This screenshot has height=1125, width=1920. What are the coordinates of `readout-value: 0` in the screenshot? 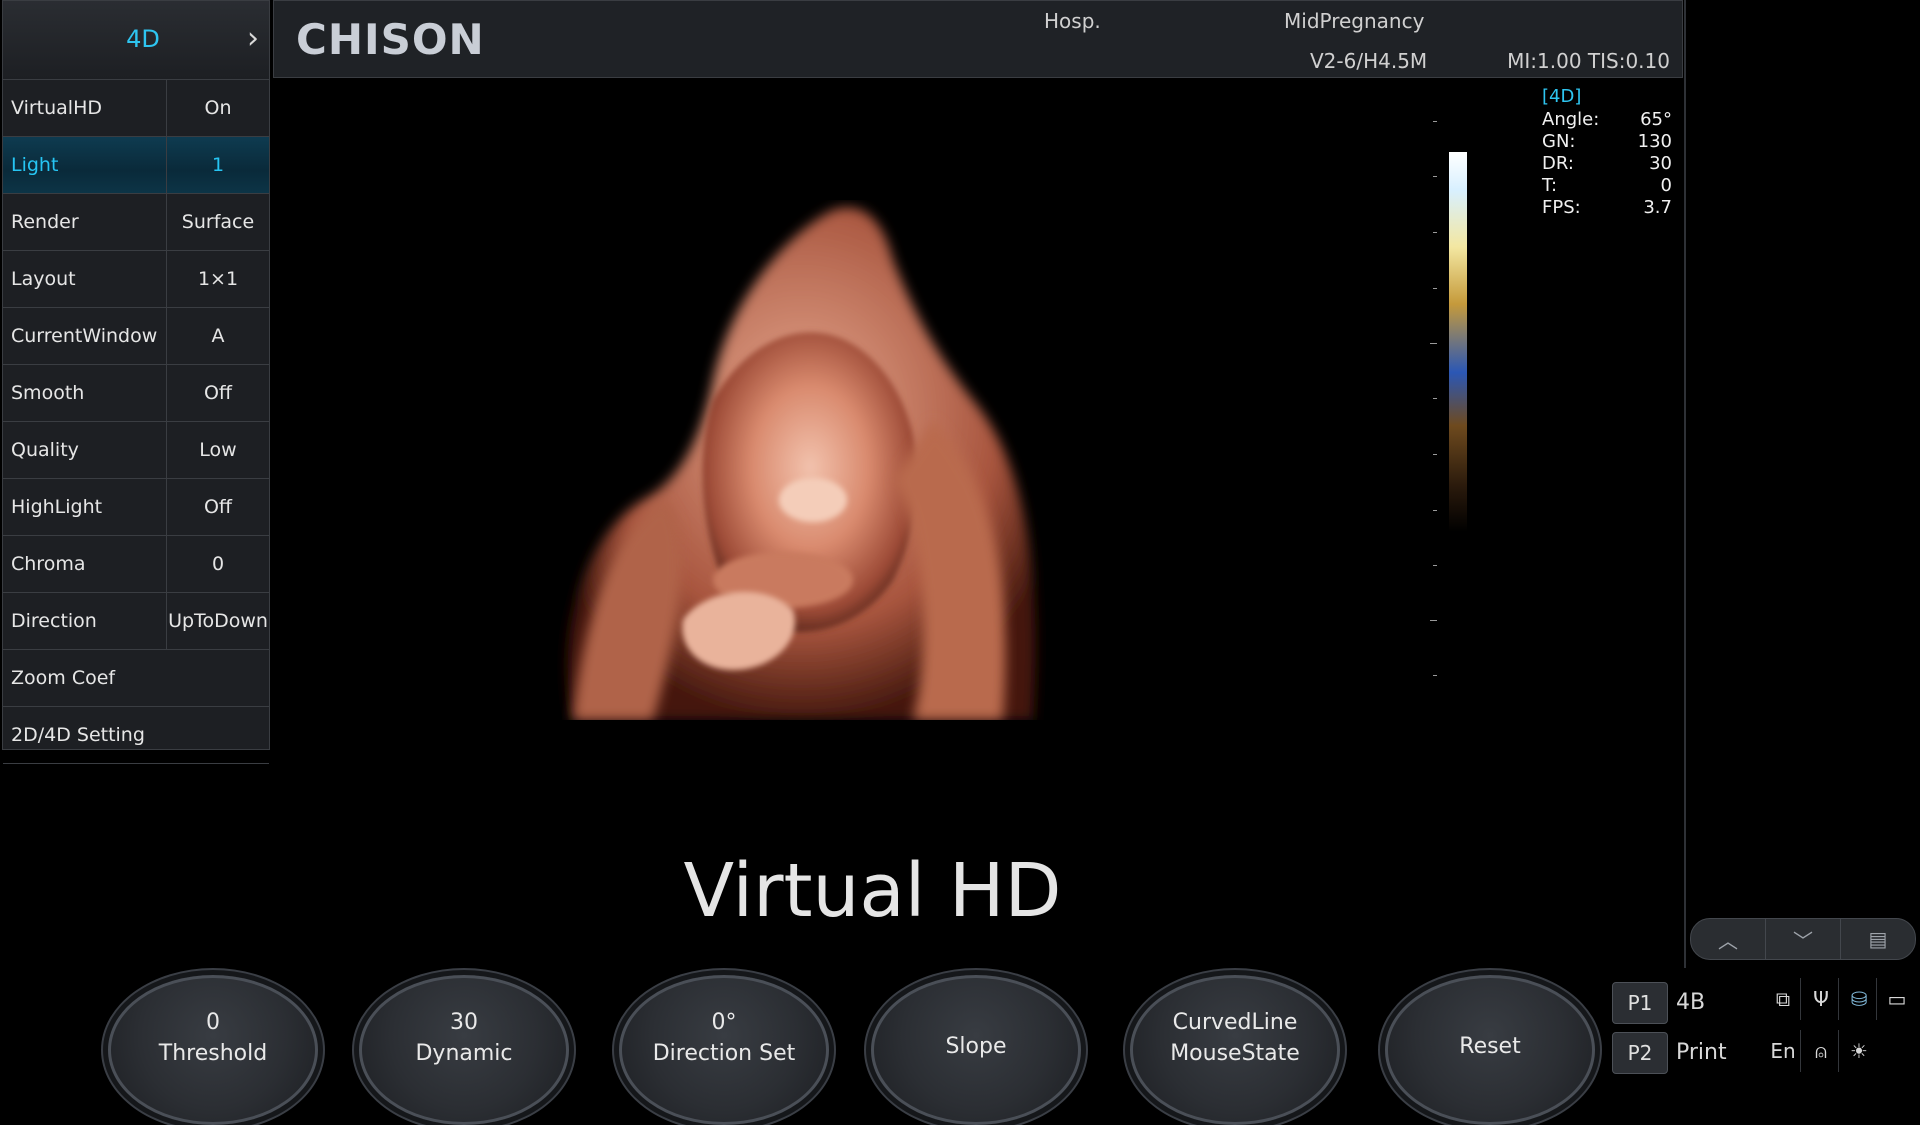 It's located at (1666, 185).